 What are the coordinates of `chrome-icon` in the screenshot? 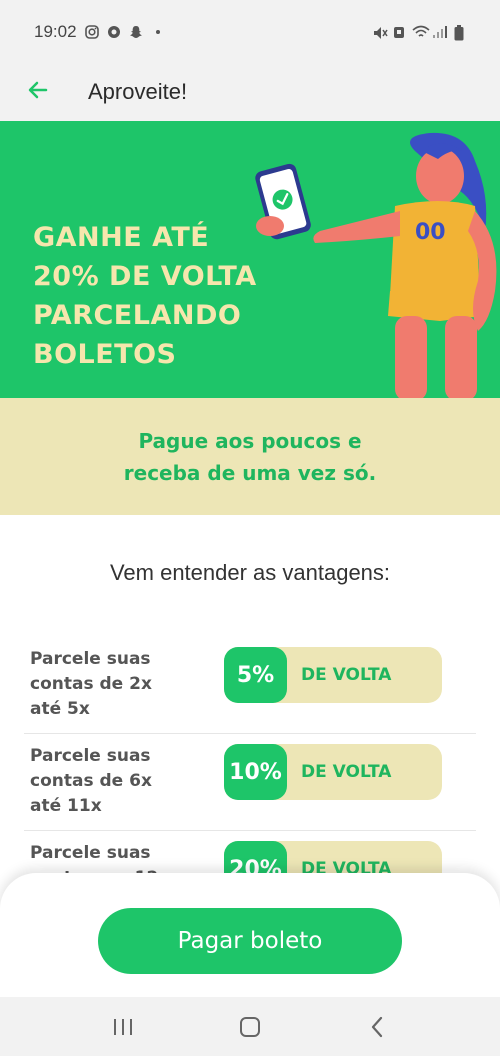 It's located at (114, 32).